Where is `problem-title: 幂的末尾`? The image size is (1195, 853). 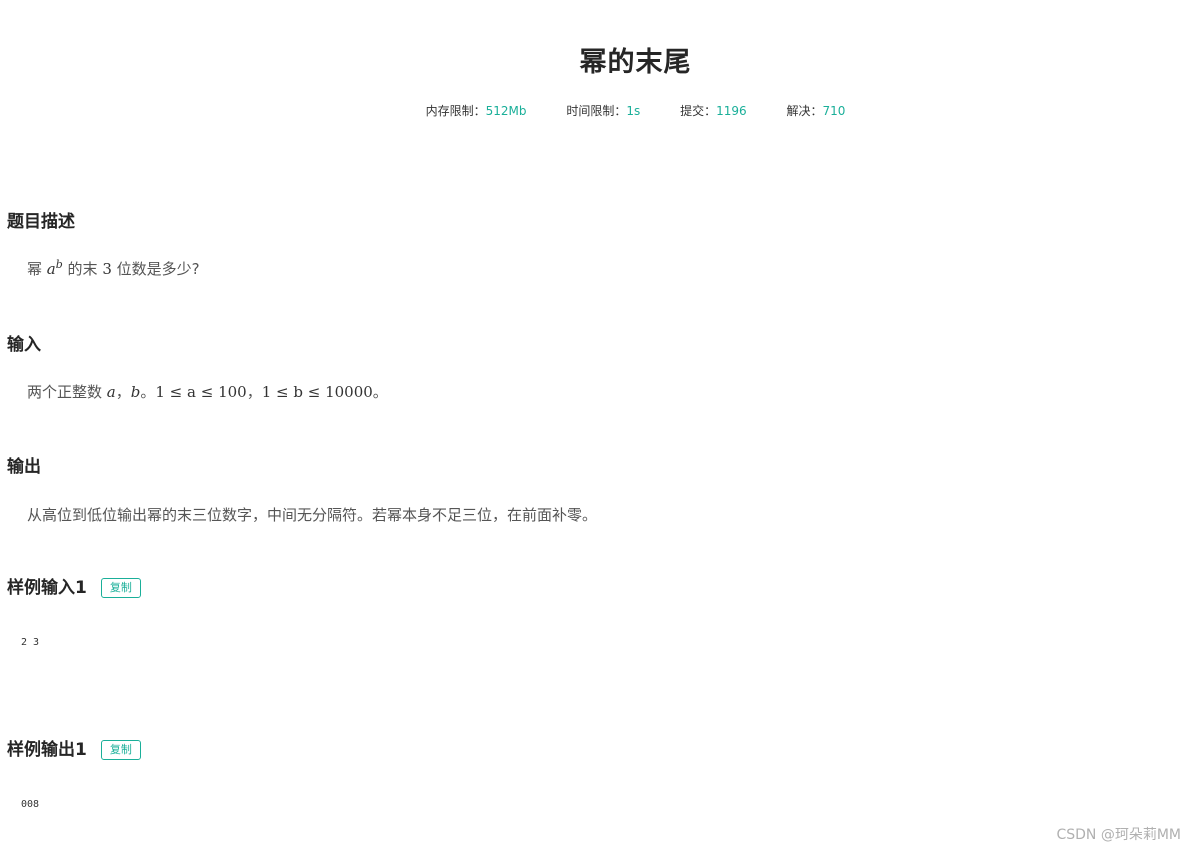 problem-title: 幂的末尾 is located at coordinates (635, 62).